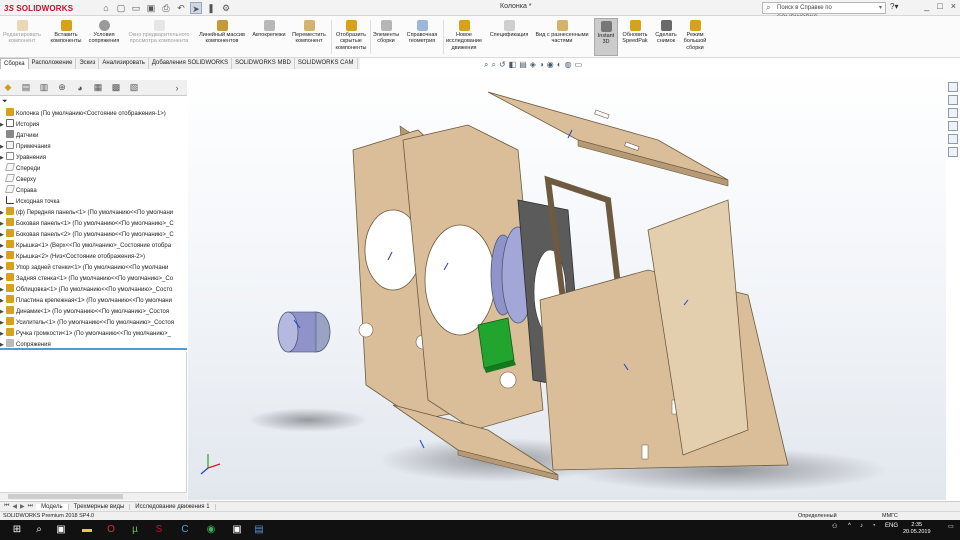  I want to click on new-icon: ▢, so click(121, 8).